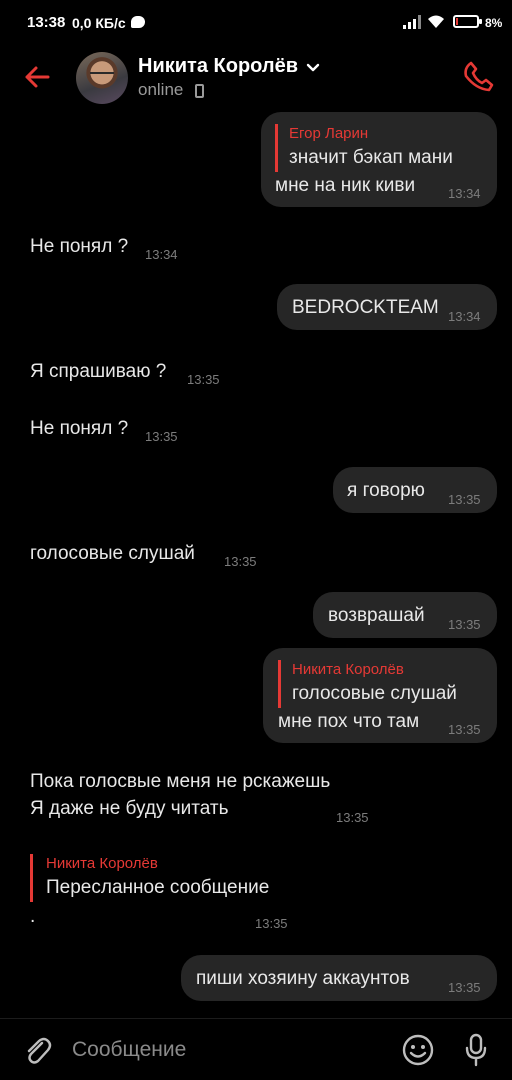 The width and height of the screenshot is (512, 1080). I want to click on microphone-icon, so click(476, 1050).